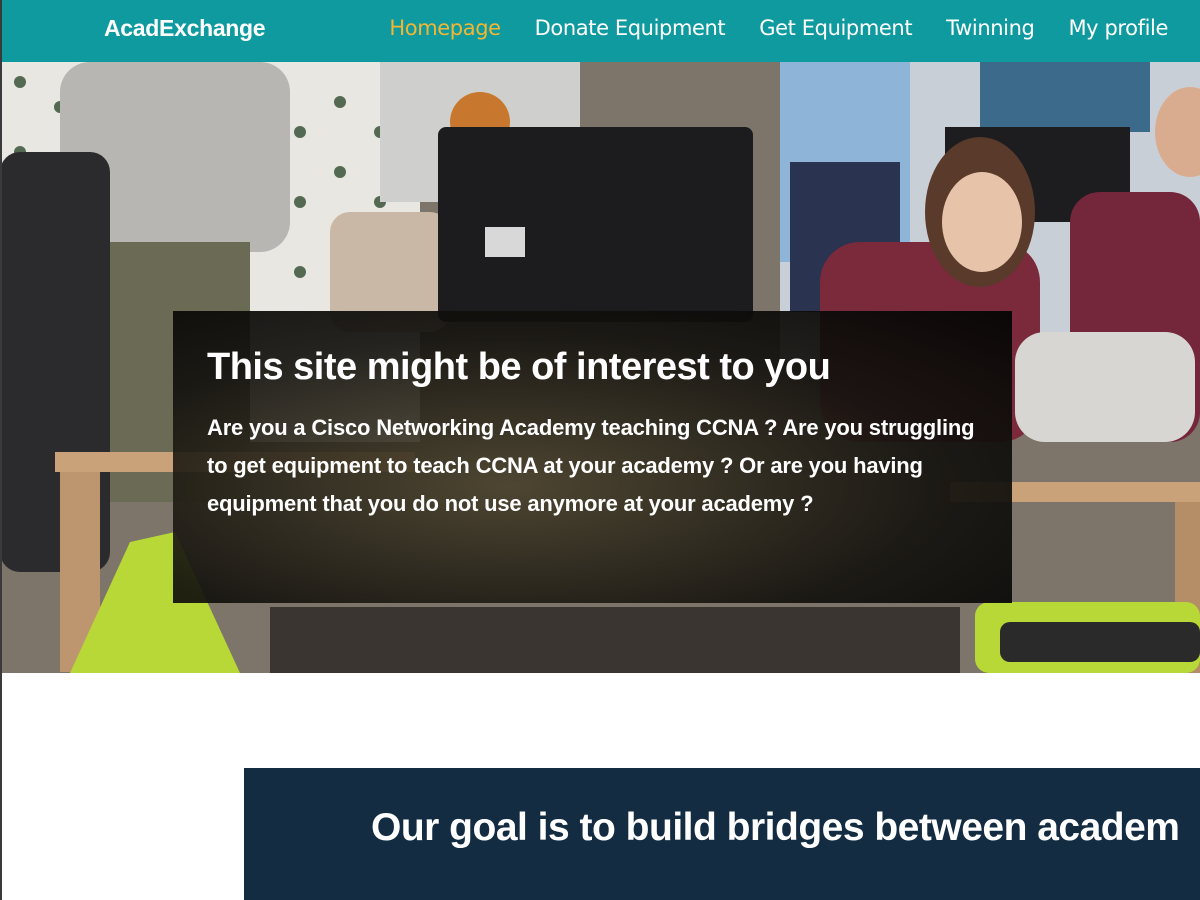 The height and width of the screenshot is (900, 1200). What do you see at coordinates (445, 28) in the screenshot?
I see `nav-link-homepage: Homepage` at bounding box center [445, 28].